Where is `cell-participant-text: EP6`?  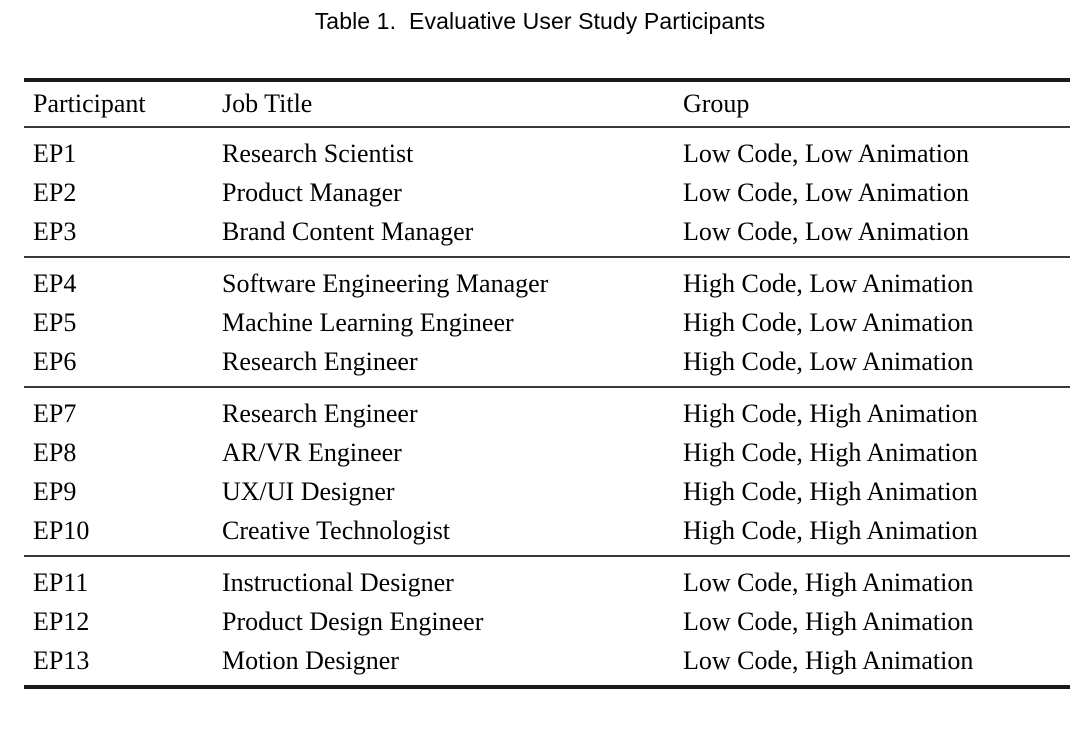
cell-participant-text: EP6 is located at coordinates (55, 361).